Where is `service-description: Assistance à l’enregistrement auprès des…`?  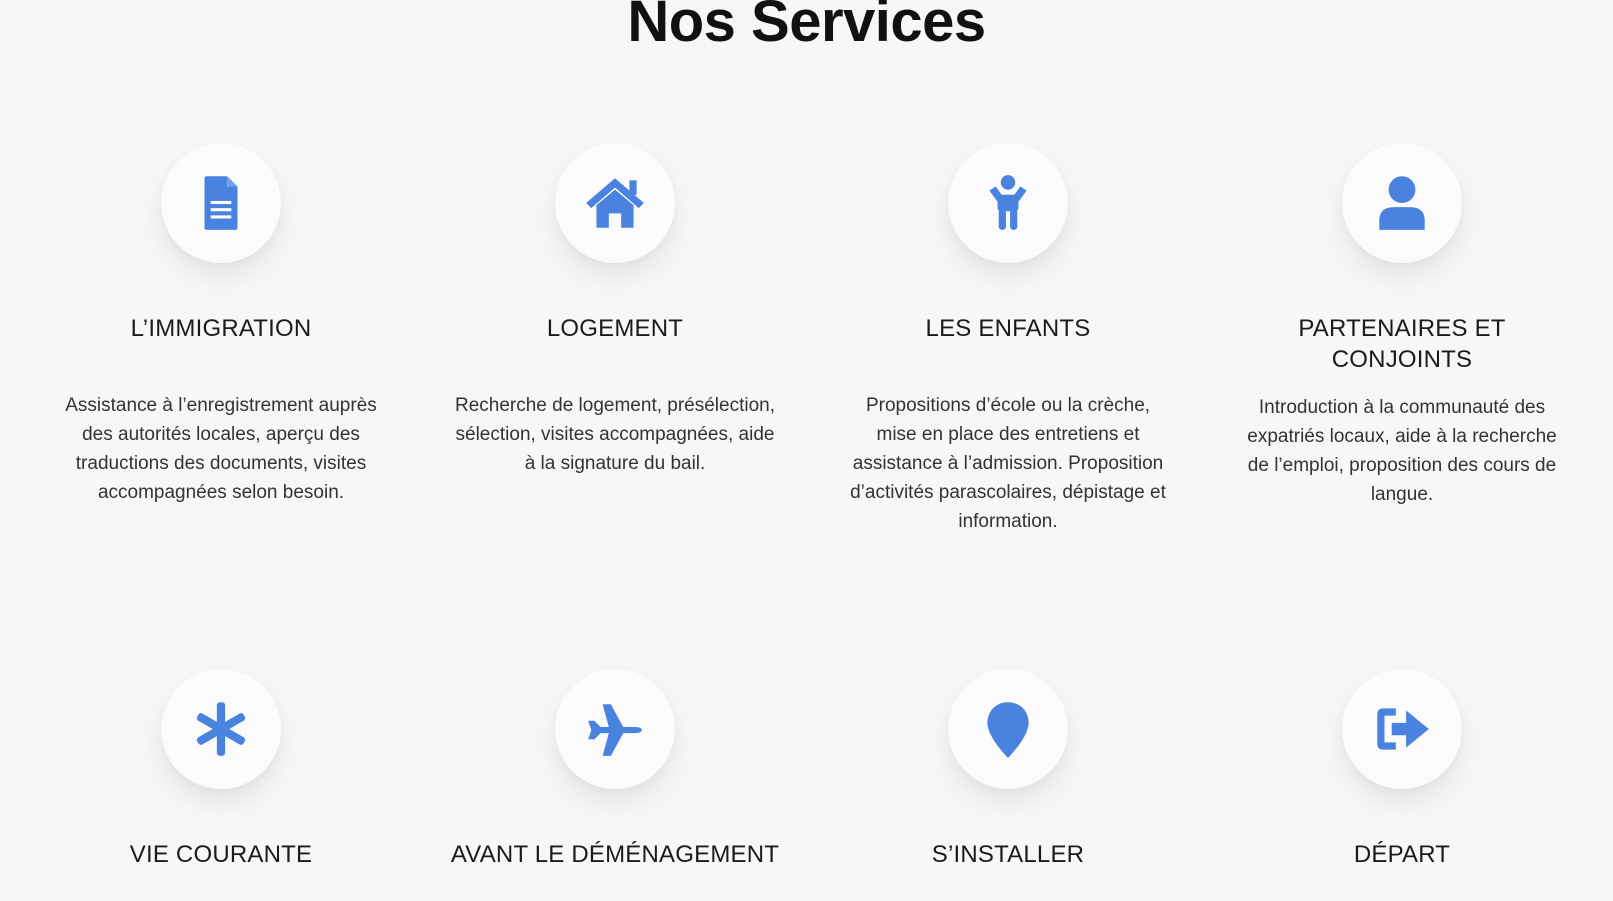
service-description: Assistance à l’enregistrement auprès des… is located at coordinates (221, 449).